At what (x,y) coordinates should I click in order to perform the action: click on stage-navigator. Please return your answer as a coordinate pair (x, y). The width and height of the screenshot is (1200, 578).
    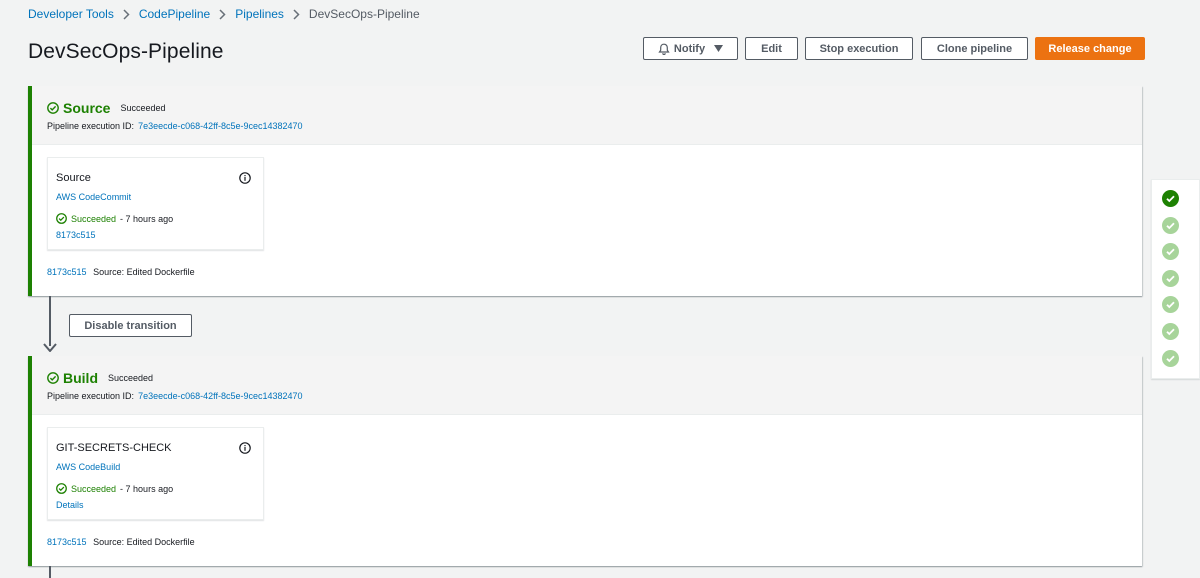
    Looking at the image, I should click on (1175, 279).